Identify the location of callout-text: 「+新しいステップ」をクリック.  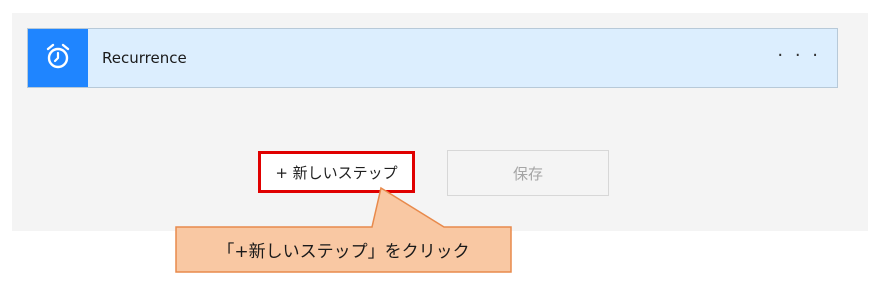
(343, 252).